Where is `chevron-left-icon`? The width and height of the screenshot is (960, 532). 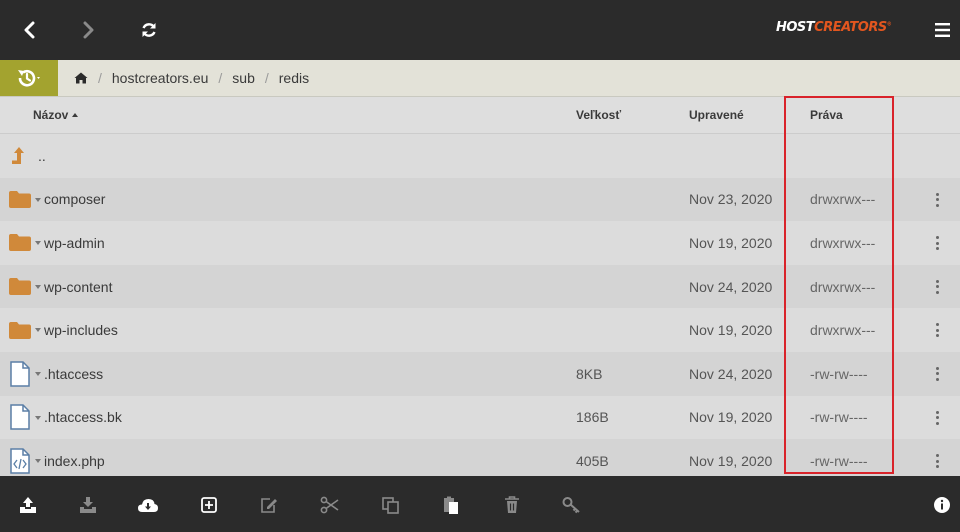
chevron-left-icon is located at coordinates (29, 30).